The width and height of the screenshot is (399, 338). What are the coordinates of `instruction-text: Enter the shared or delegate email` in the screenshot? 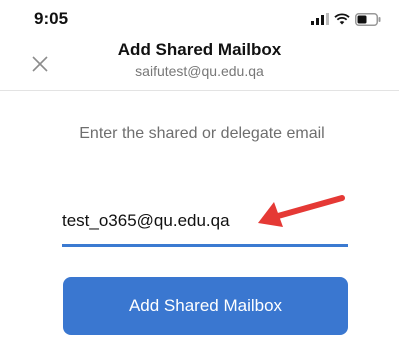 It's located at (202, 133).